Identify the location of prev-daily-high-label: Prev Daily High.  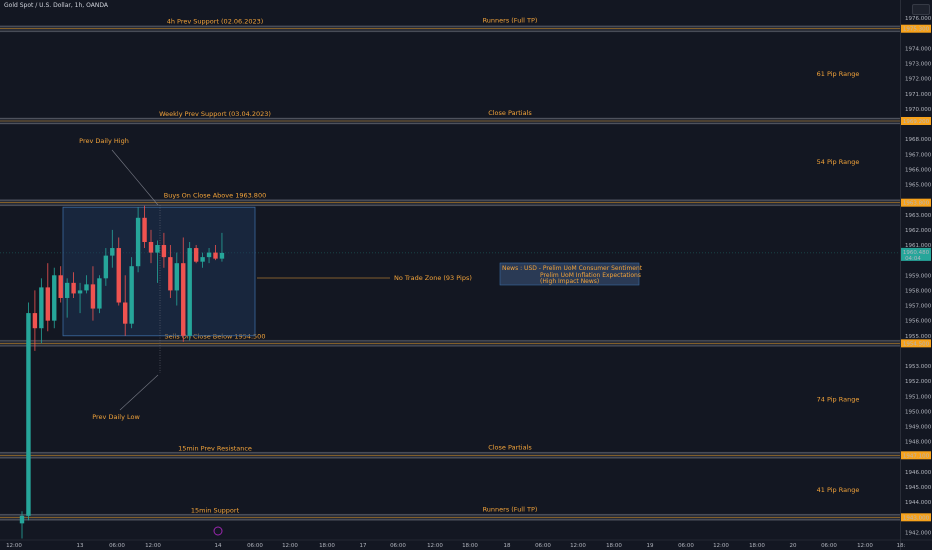
(104, 141).